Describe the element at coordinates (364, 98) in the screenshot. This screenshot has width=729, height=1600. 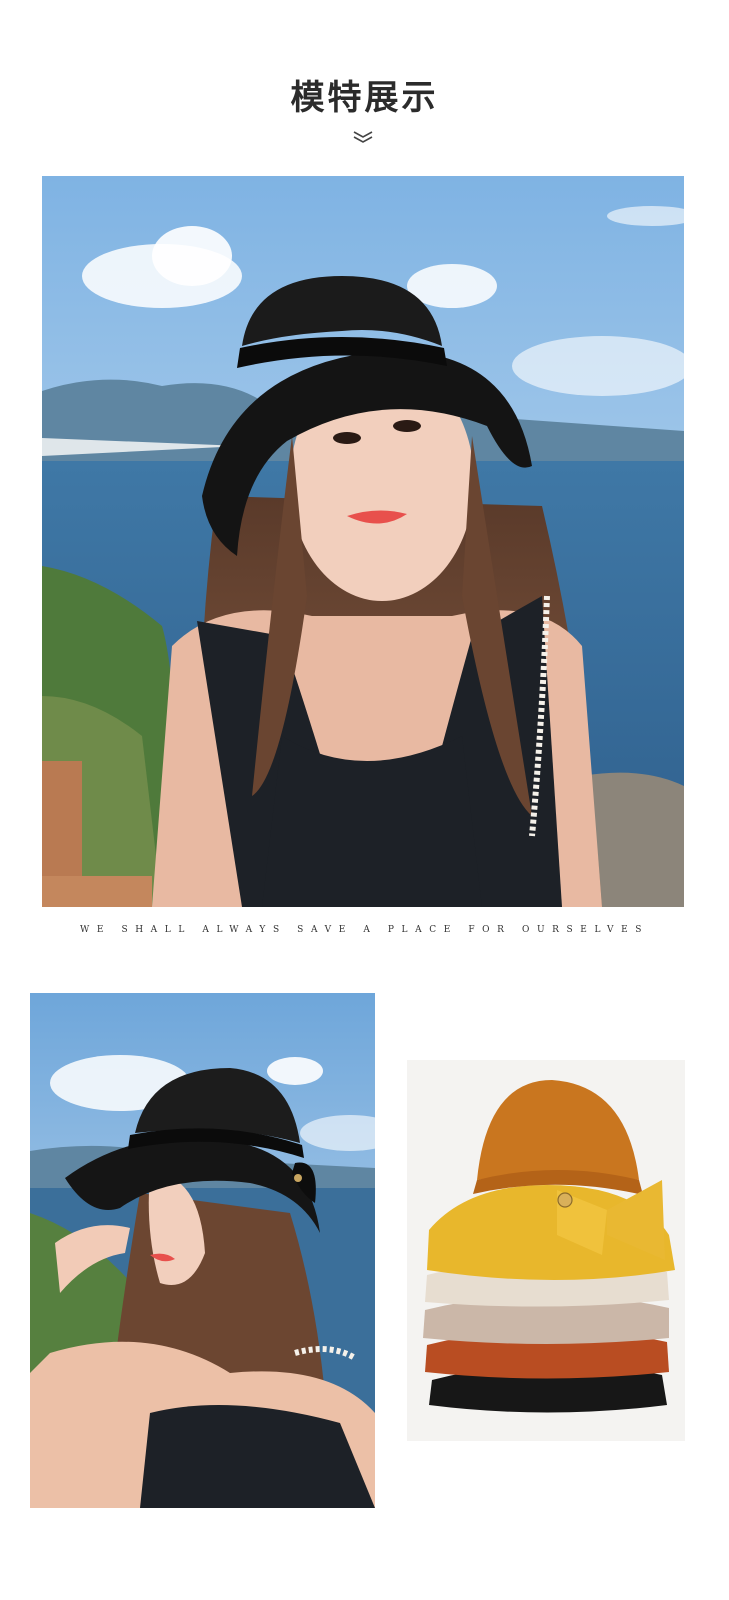
I see `section-title: 模特展示` at that location.